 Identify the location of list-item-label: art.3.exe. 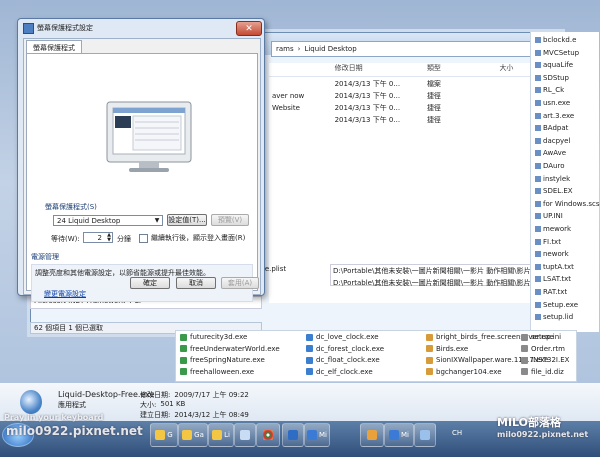
(559, 115).